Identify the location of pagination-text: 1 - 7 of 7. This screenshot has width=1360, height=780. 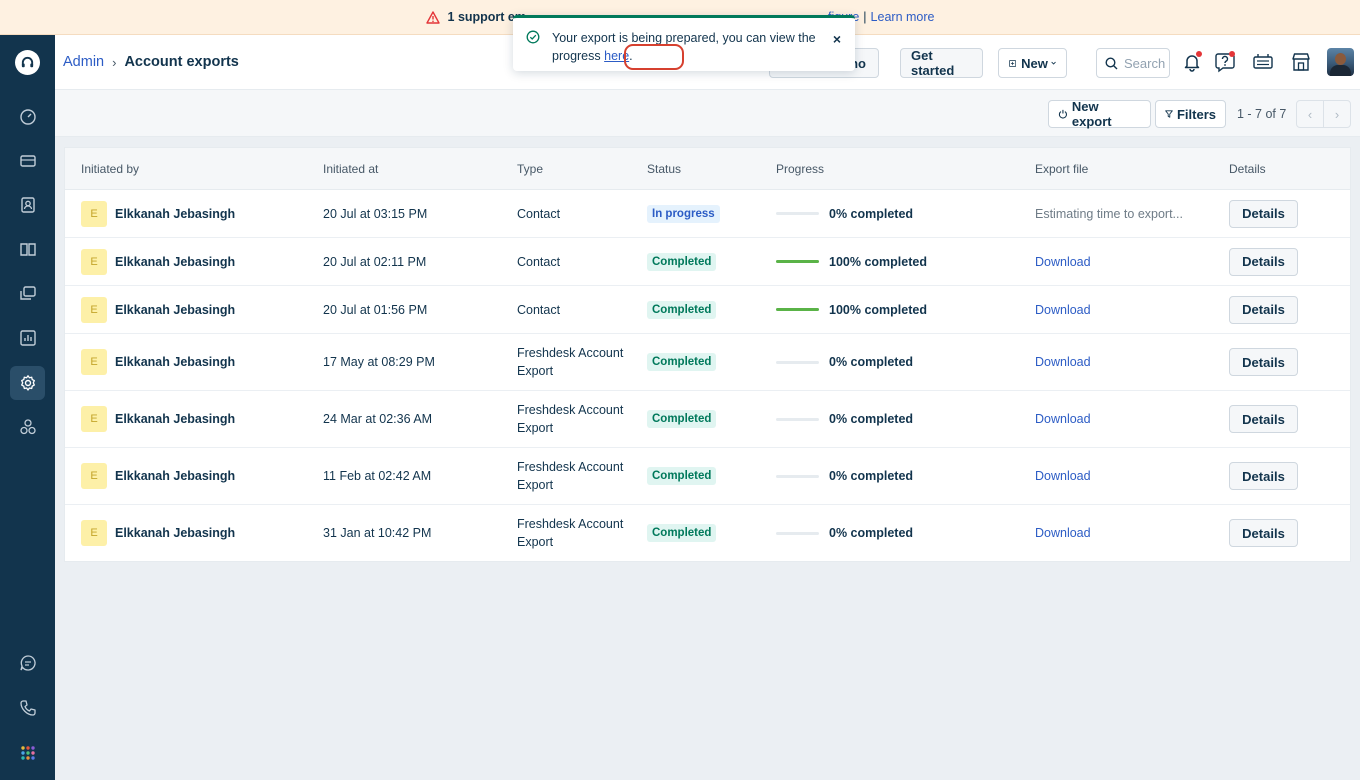
(1262, 114).